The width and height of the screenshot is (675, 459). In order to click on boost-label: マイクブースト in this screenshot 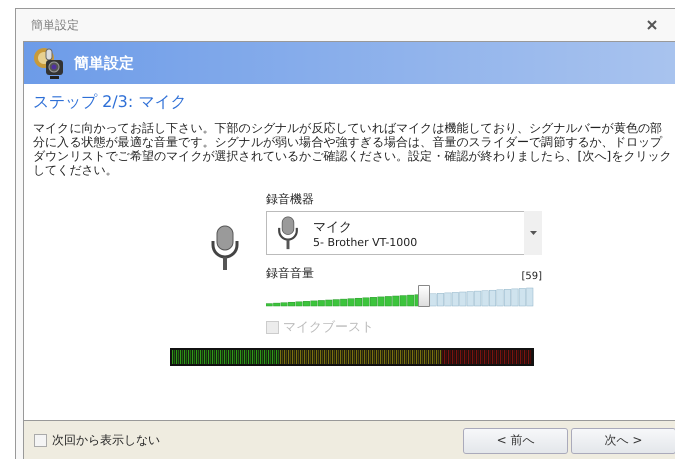, I will do `click(328, 327)`.